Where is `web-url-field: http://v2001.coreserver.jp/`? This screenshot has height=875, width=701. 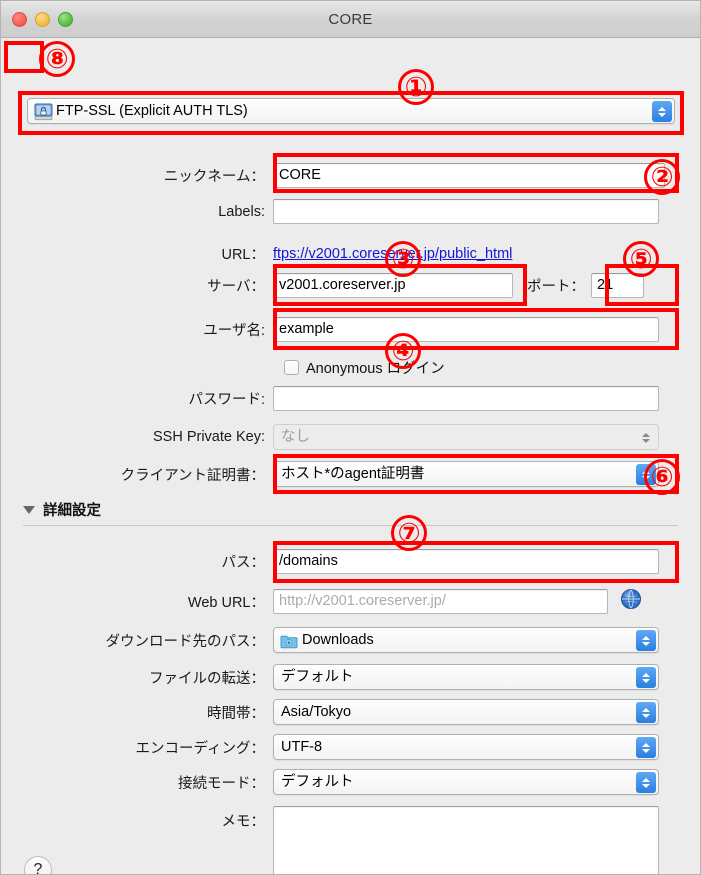
web-url-field: http://v2001.coreserver.jp/ is located at coordinates (440, 601).